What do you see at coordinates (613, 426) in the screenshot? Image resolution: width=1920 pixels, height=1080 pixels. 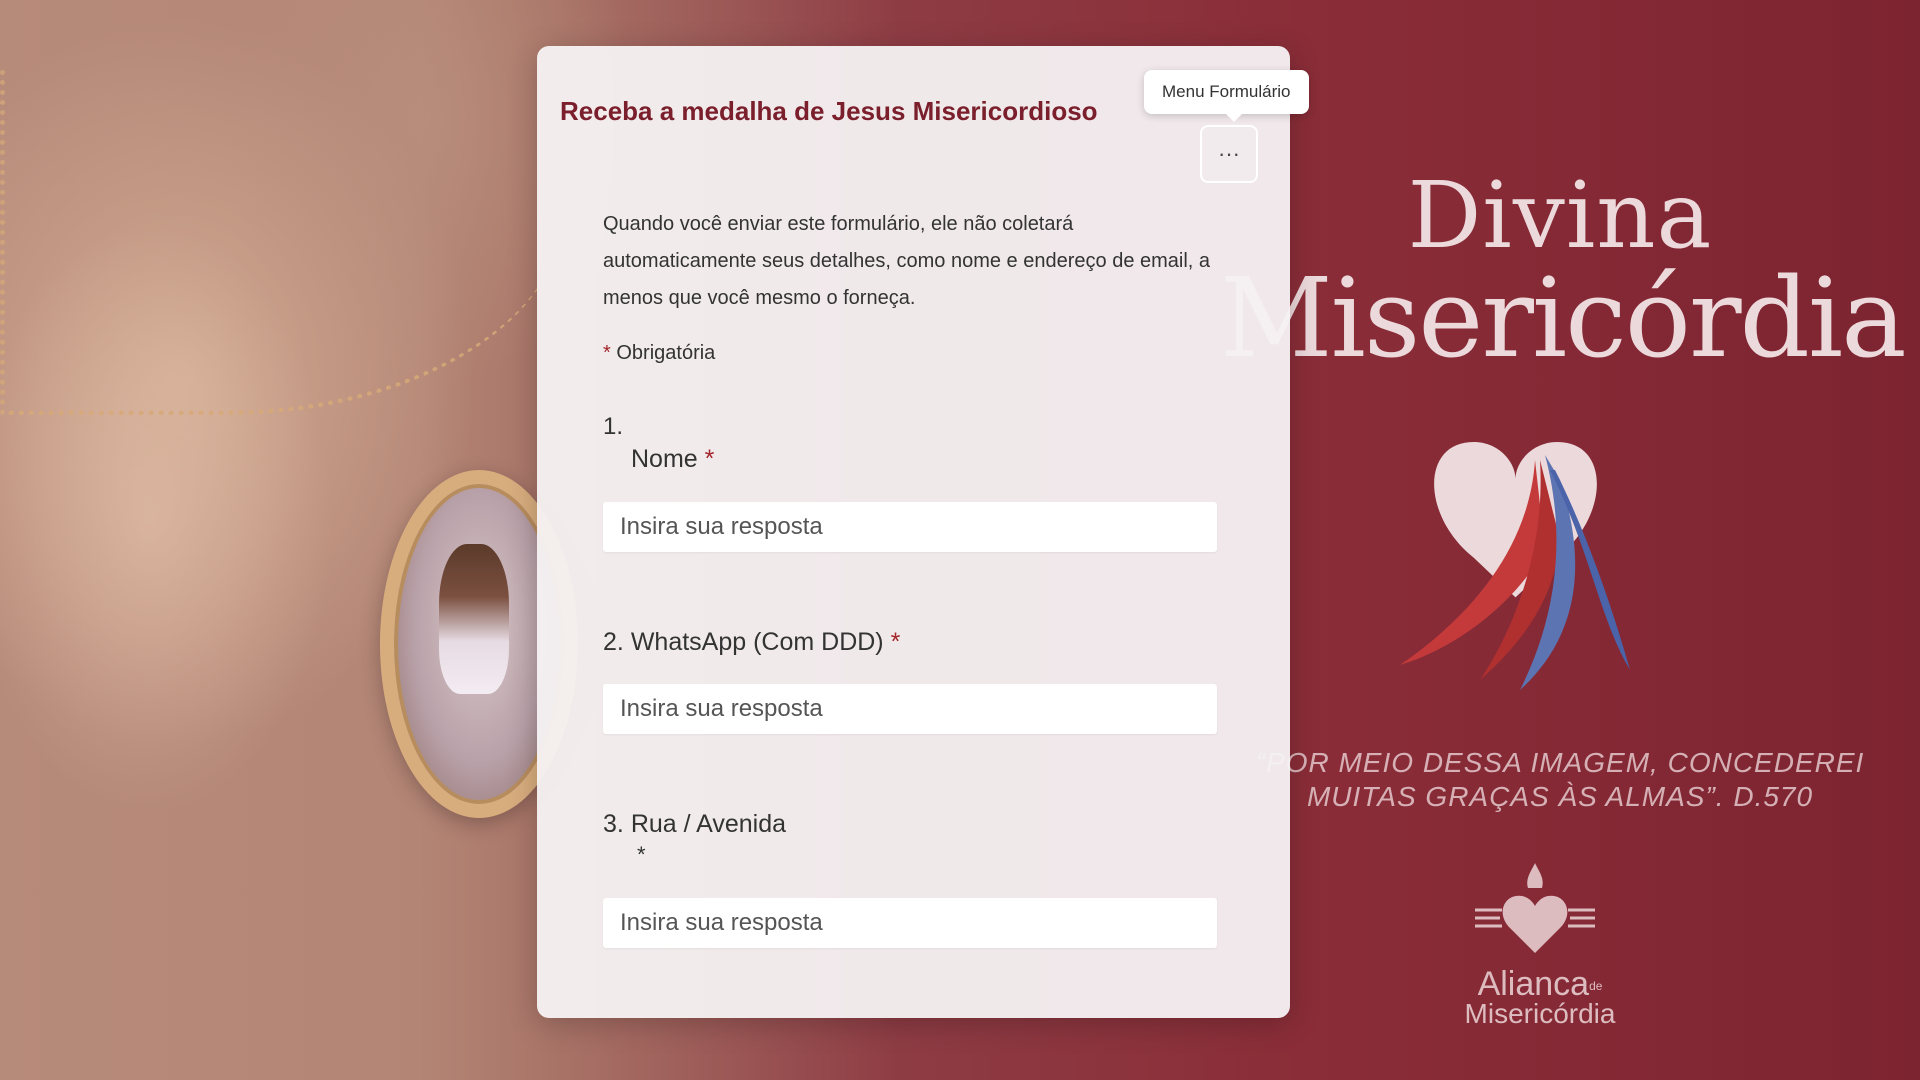 I see `question-1-number: 1.` at bounding box center [613, 426].